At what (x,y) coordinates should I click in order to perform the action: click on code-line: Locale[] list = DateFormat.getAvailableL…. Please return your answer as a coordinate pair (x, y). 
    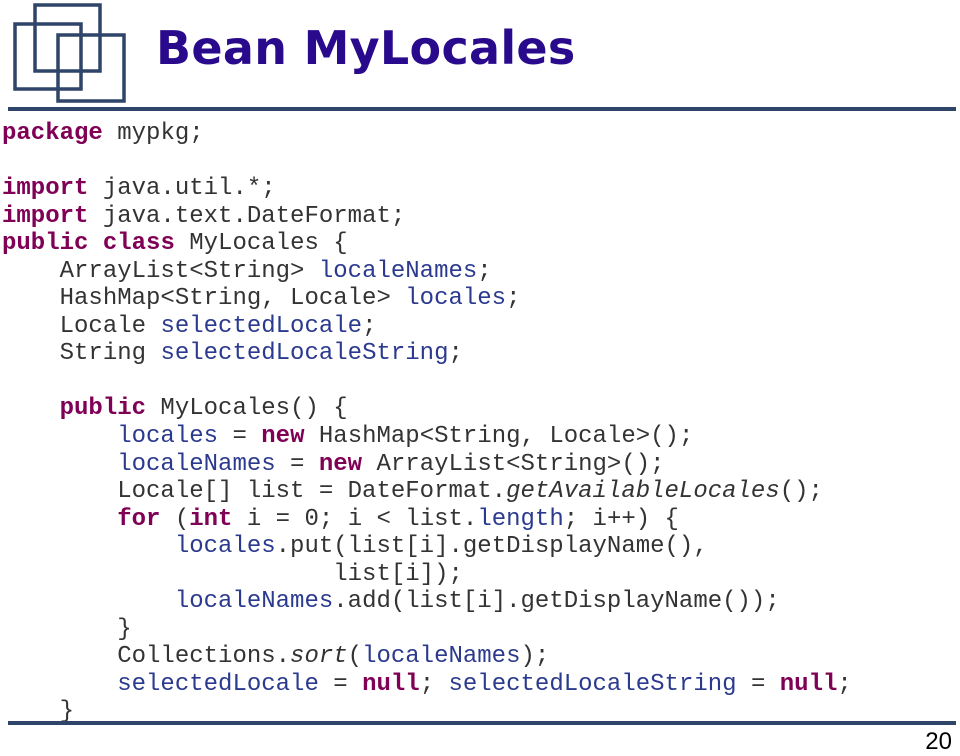
    Looking at the image, I should click on (427, 492).